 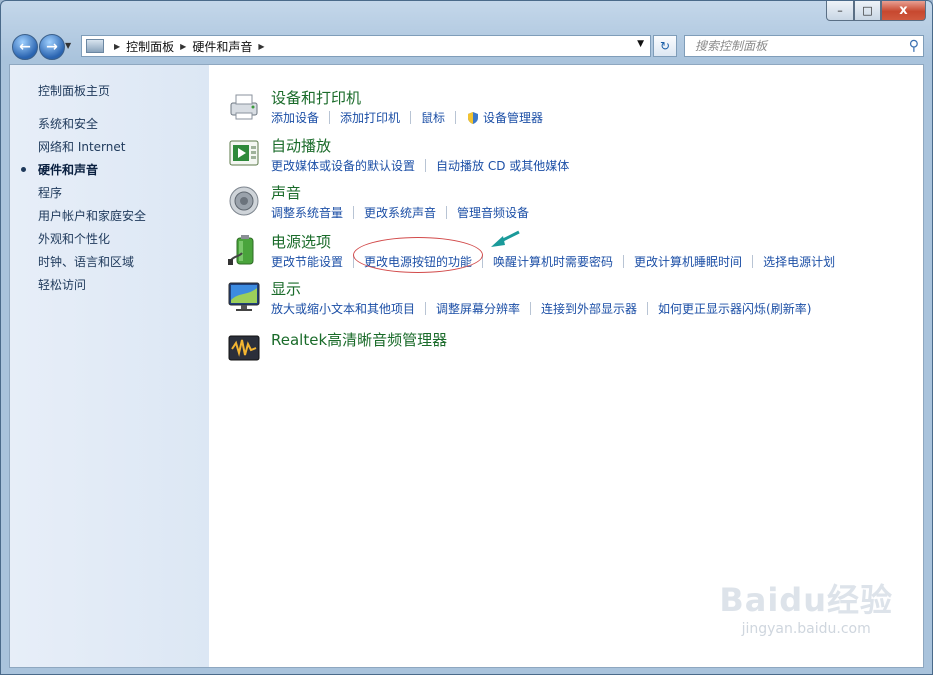 I want to click on audio-manager-icon, so click(x=244, y=348).